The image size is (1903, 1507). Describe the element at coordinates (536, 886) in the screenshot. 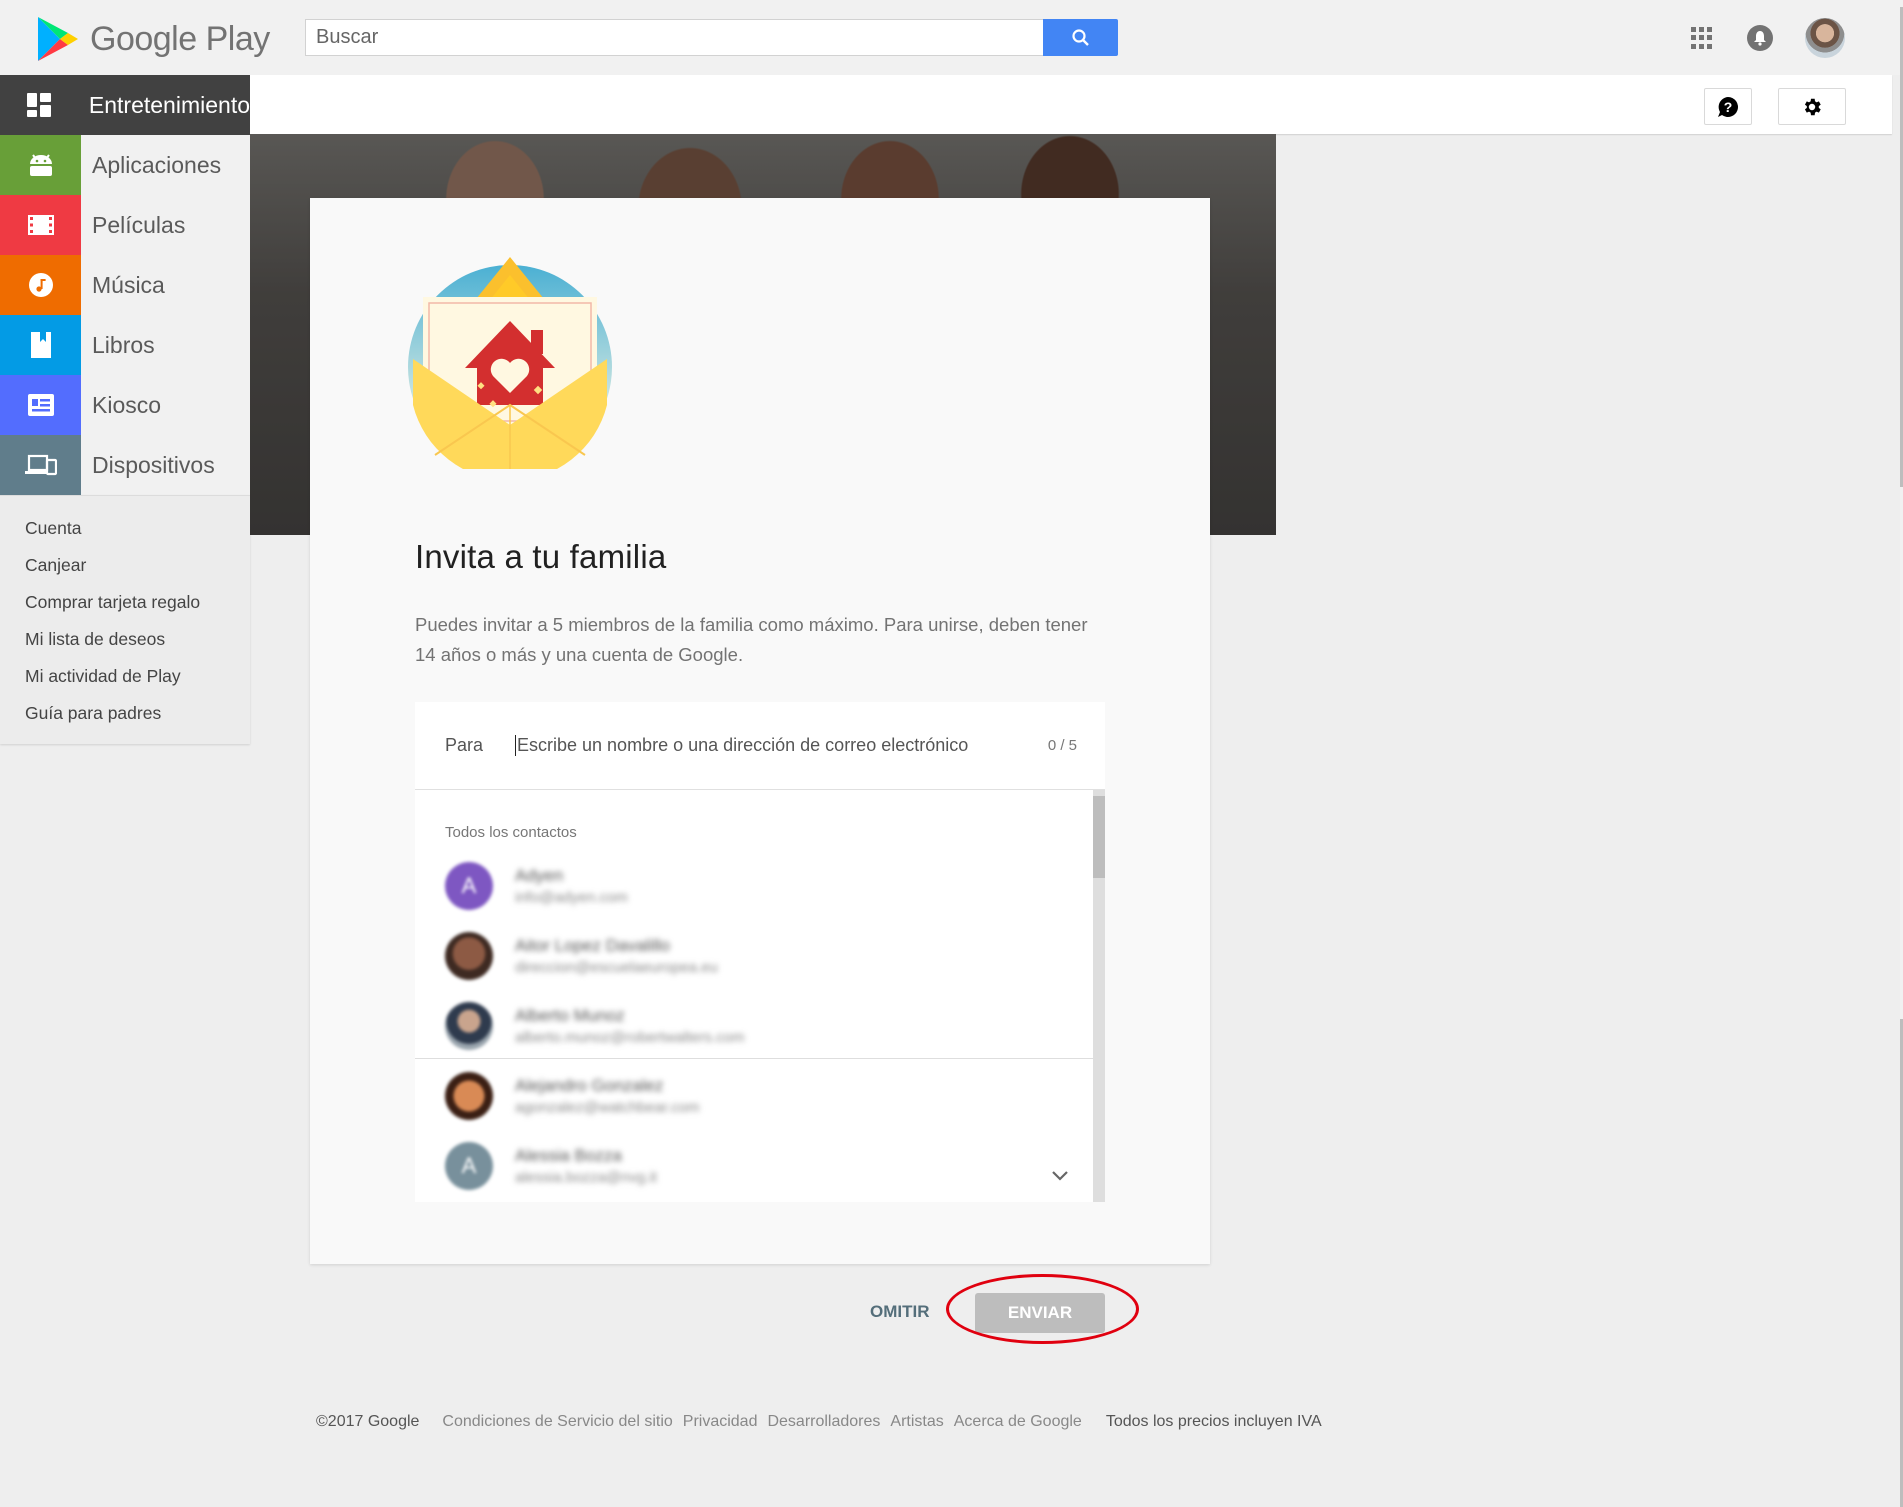

I see `contact-item: A Adyen info@adyen.com` at that location.